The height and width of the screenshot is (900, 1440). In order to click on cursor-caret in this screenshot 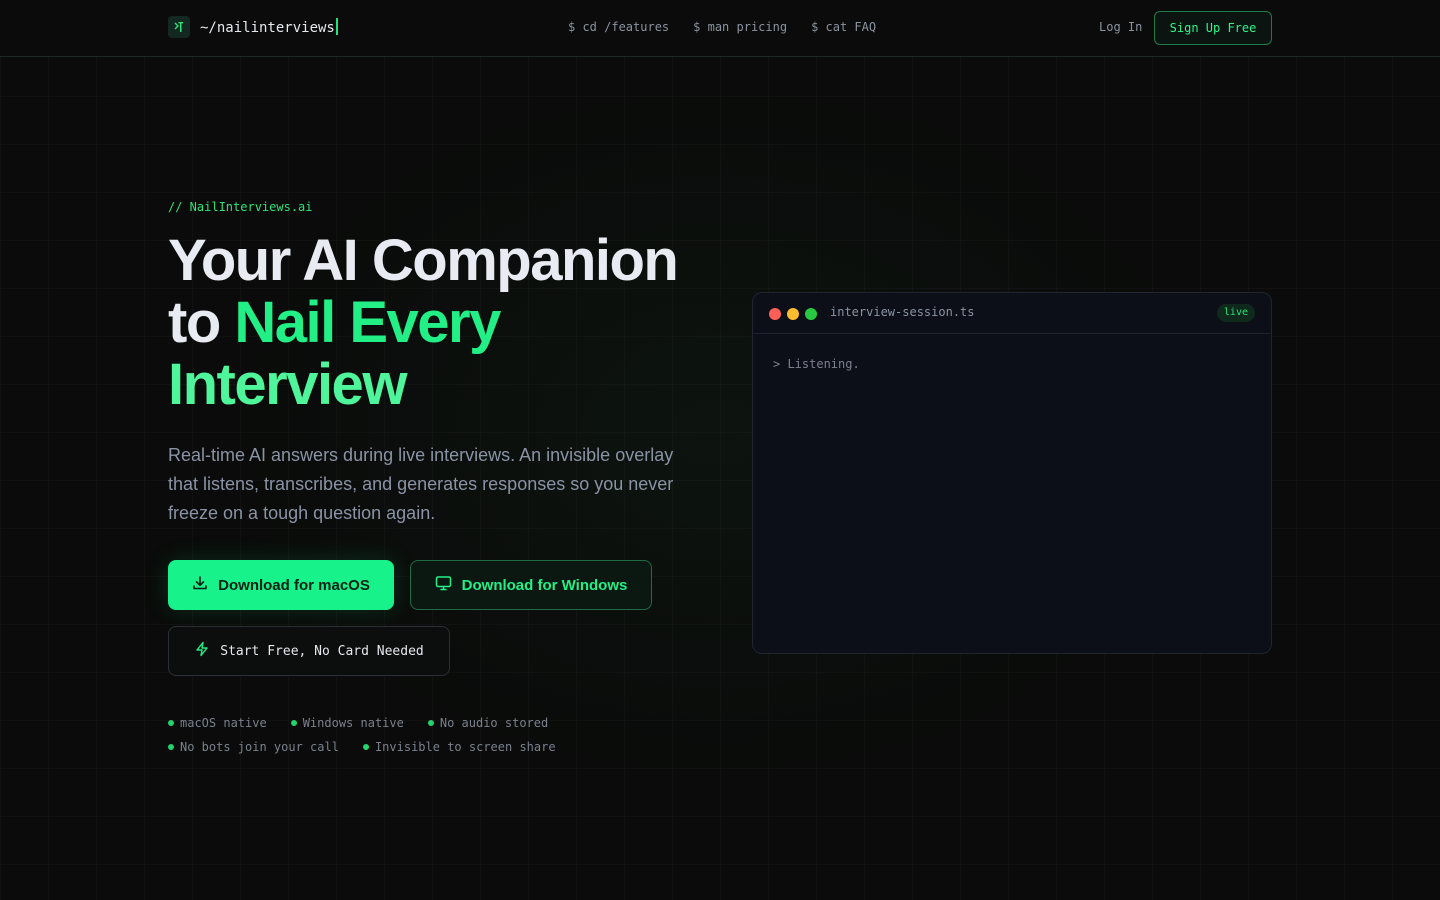, I will do `click(336, 26)`.